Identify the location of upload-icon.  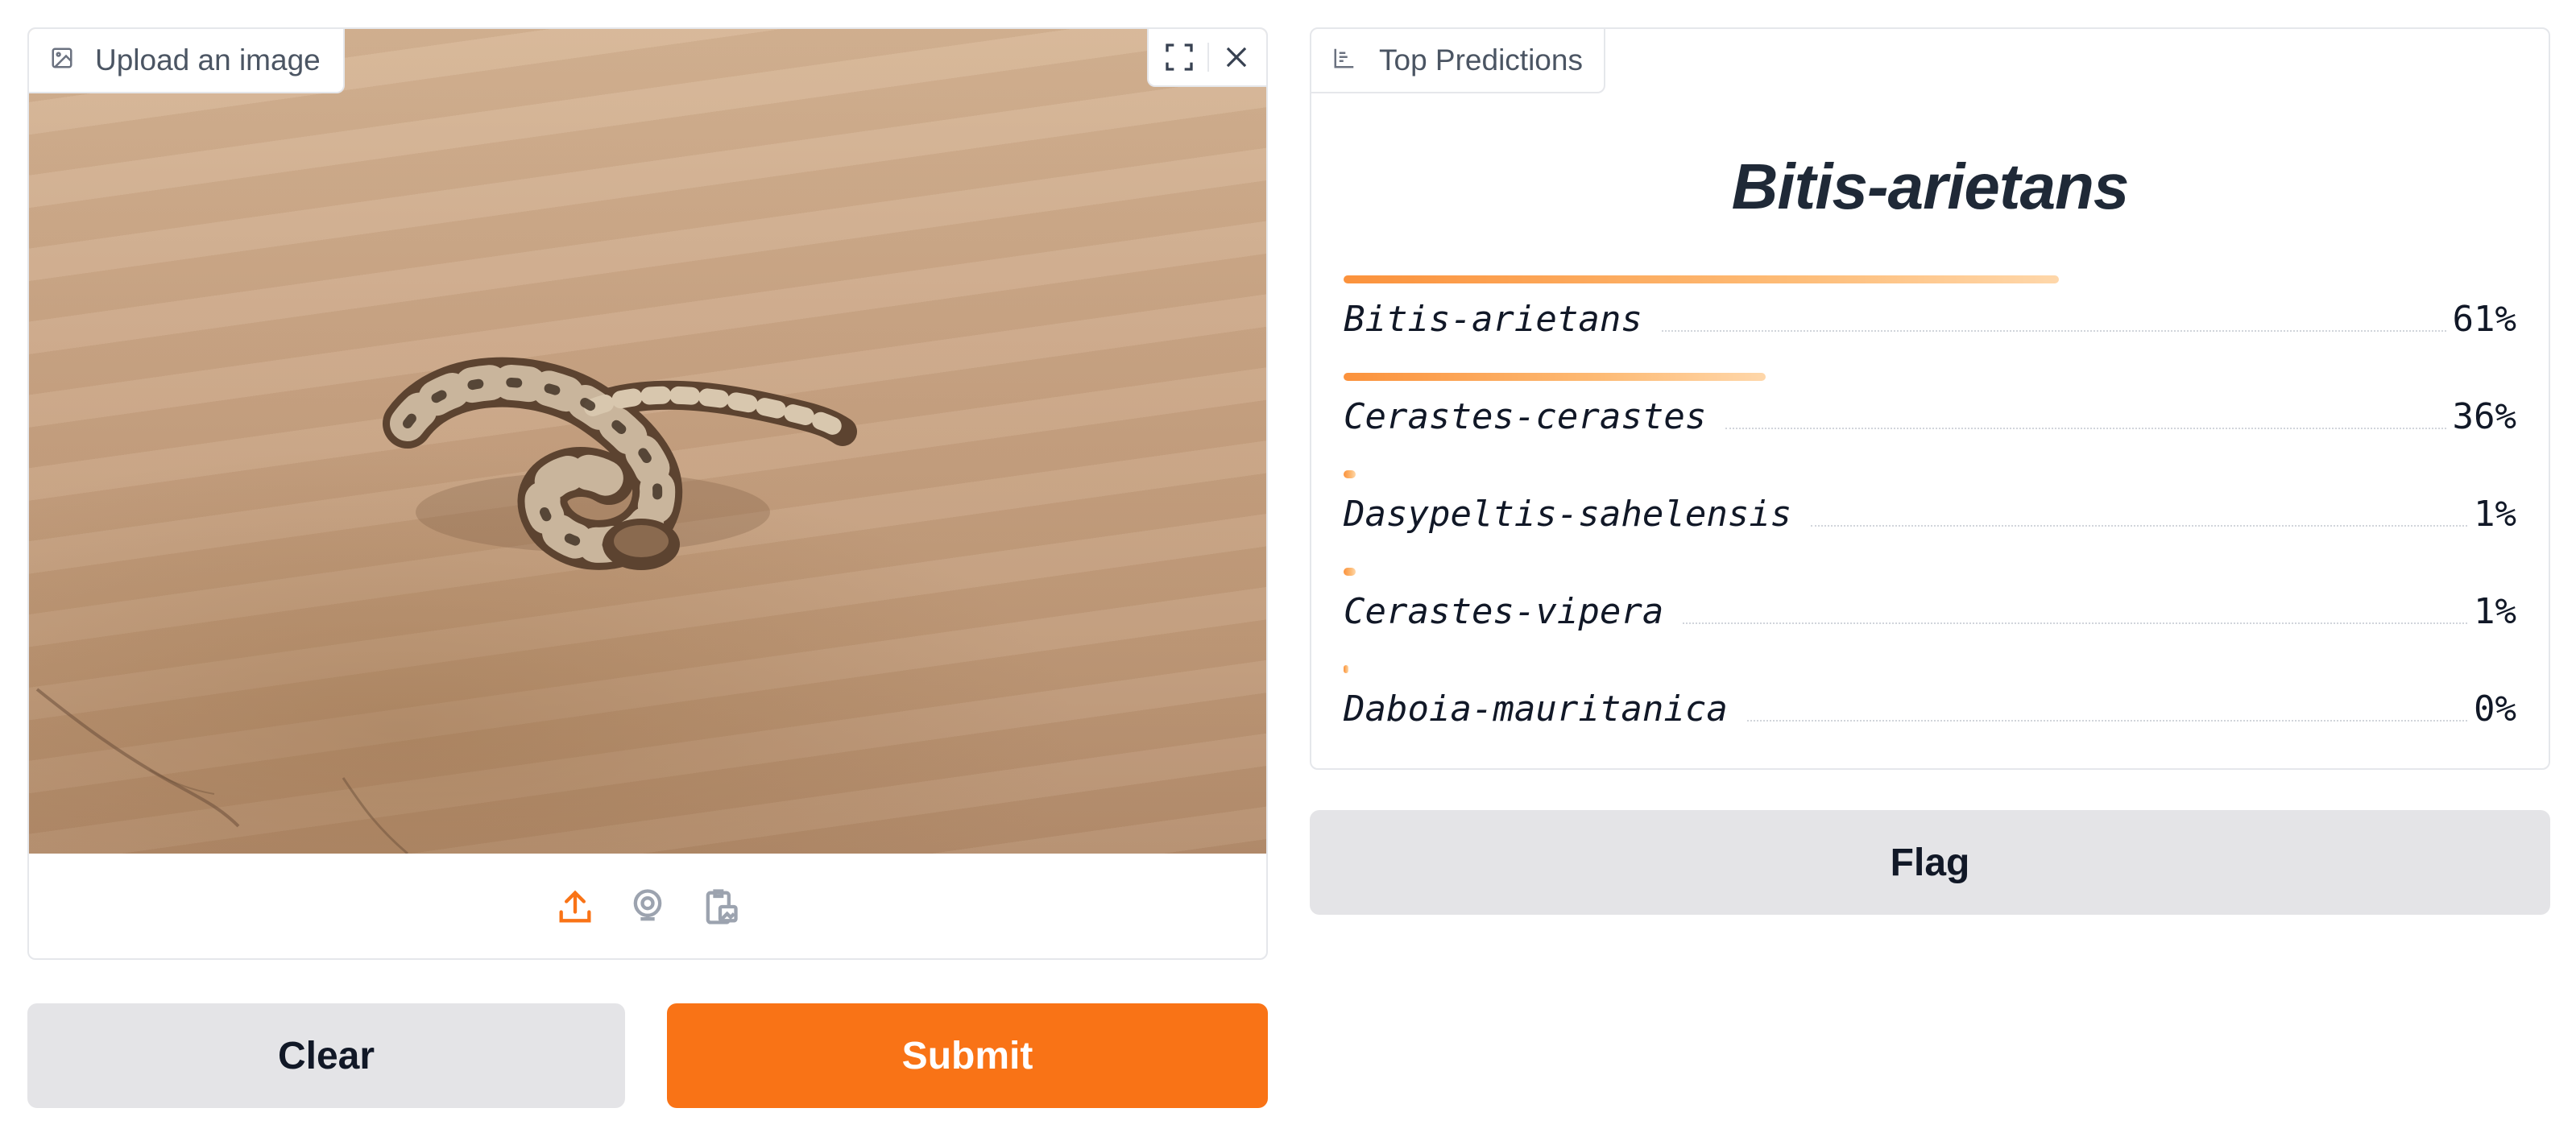
(575, 907).